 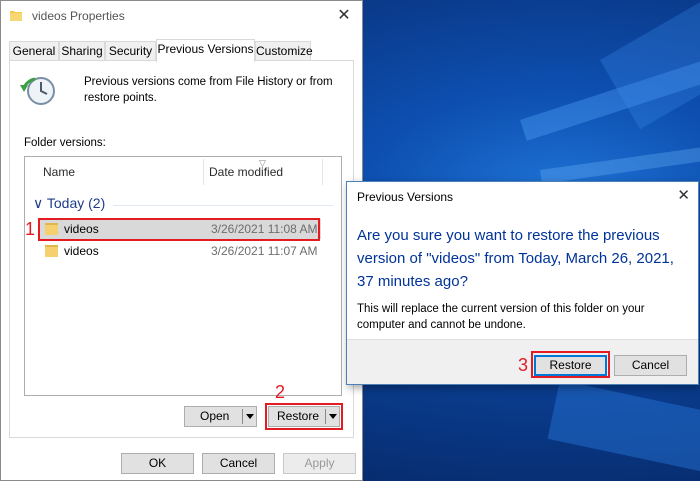 What do you see at coordinates (246, 172) in the screenshot?
I see `column-date-modified: Date modified` at bounding box center [246, 172].